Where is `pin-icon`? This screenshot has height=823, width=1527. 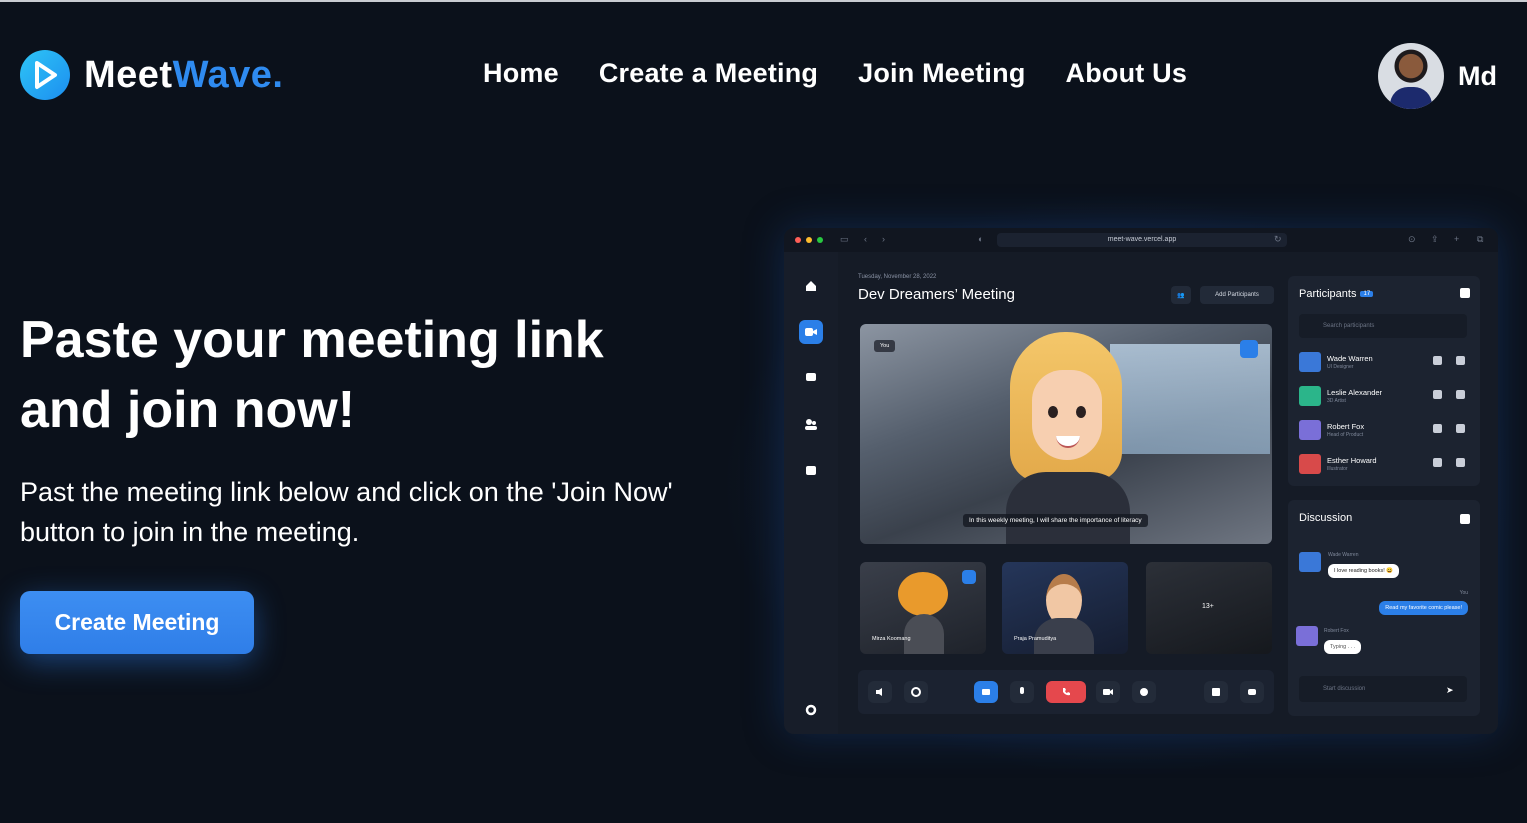 pin-icon is located at coordinates (969, 577).